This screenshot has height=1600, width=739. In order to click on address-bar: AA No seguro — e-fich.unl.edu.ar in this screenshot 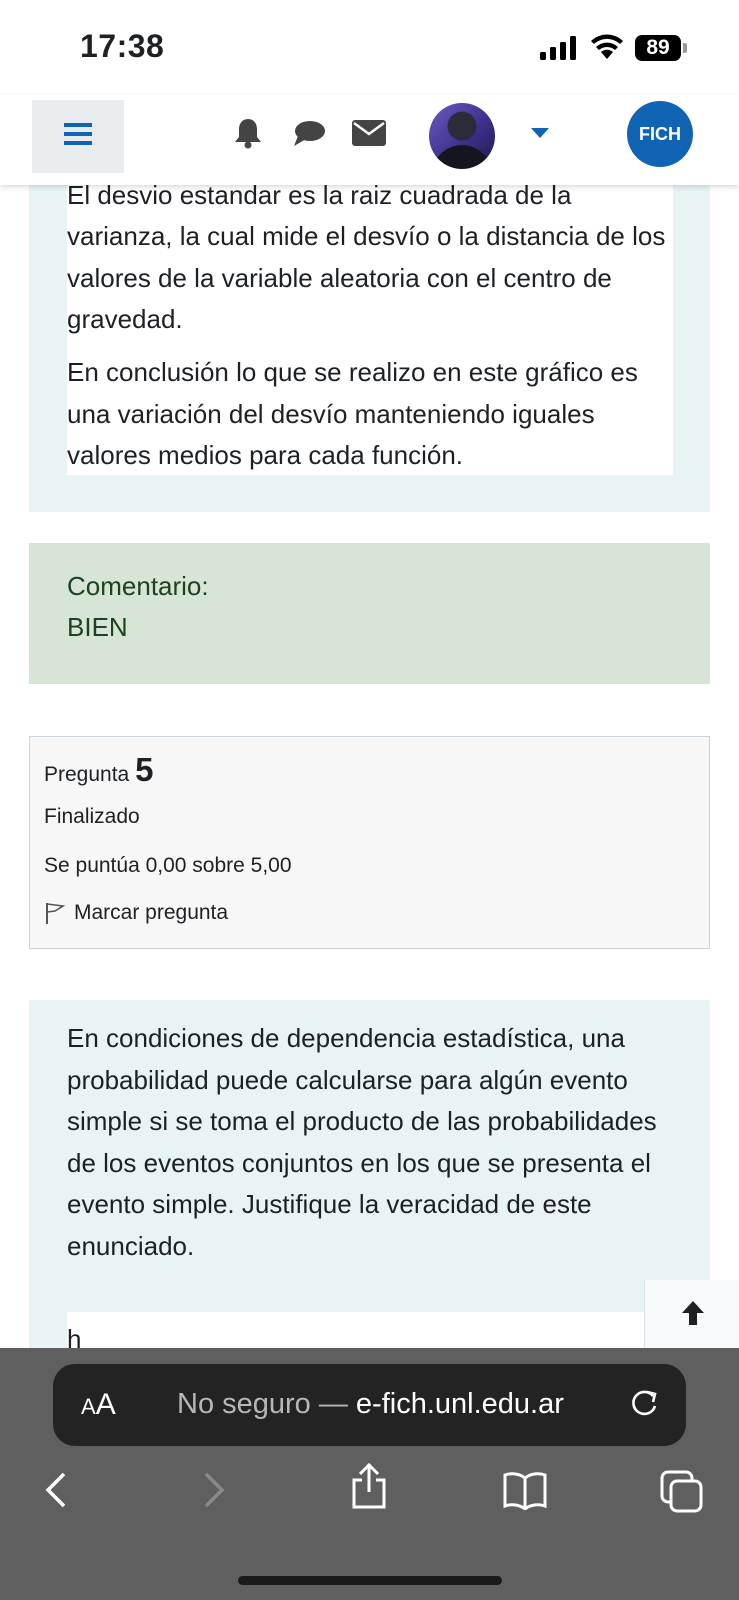, I will do `click(369, 1405)`.